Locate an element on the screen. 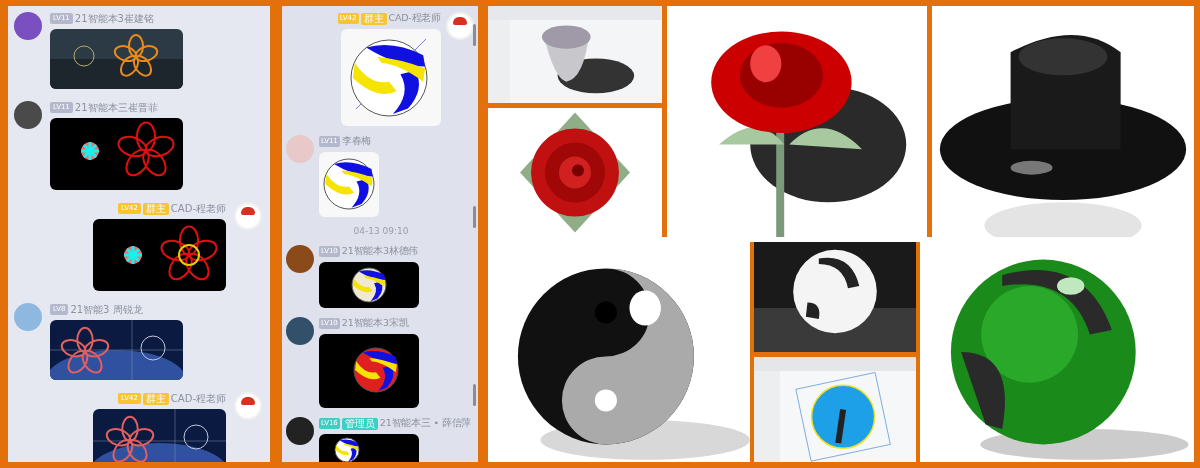 The width and height of the screenshot is (1200, 468). sender-name: 21智能本三崔晋菲 is located at coordinates (116, 107).